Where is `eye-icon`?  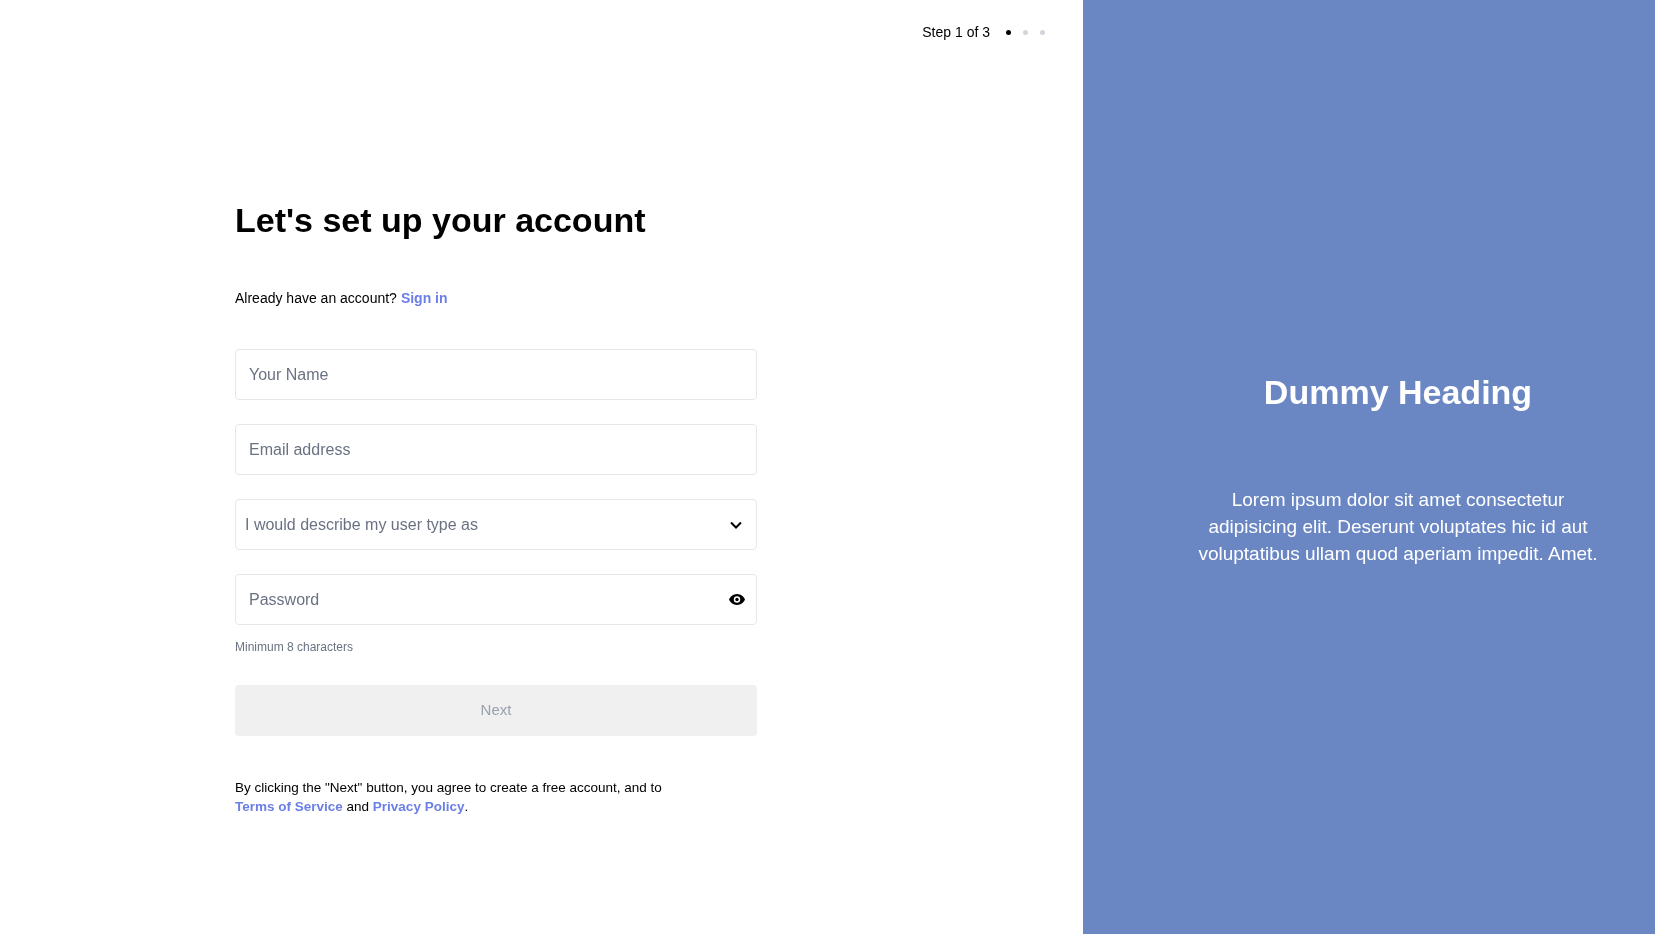 eye-icon is located at coordinates (737, 599).